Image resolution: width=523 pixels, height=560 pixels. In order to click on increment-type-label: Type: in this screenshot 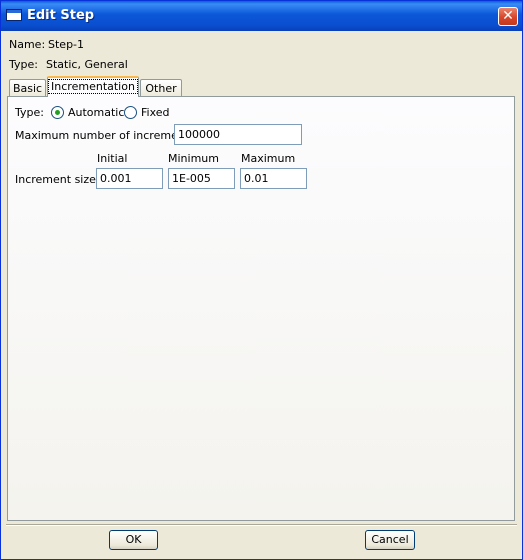, I will do `click(29, 112)`.